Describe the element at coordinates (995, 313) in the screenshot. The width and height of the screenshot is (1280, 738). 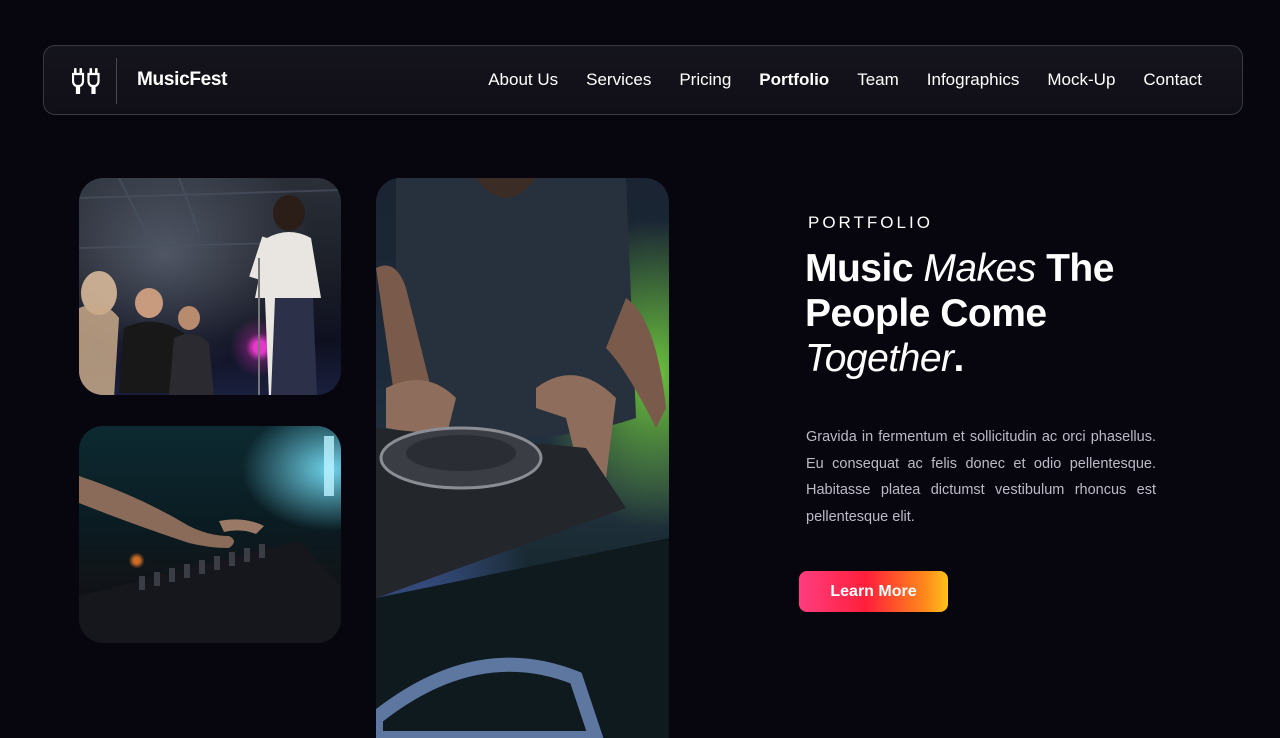
I see `section-headline: Music Makes The People Come Together.` at that location.